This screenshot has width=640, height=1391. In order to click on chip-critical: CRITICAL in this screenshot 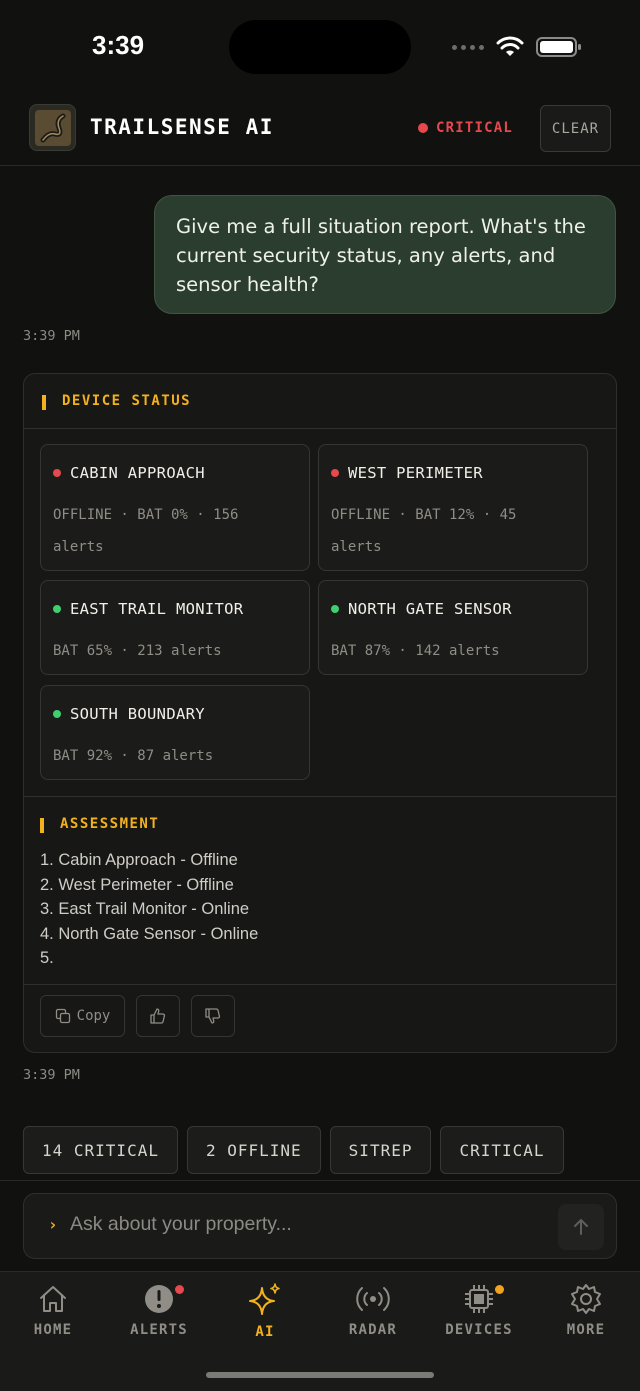, I will do `click(502, 1150)`.